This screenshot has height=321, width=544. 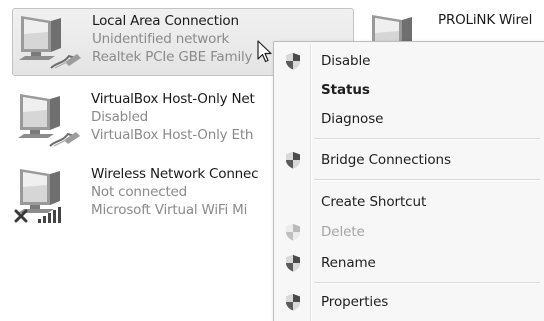 What do you see at coordinates (346, 61) in the screenshot?
I see `menu-item-label: Disable` at bounding box center [346, 61].